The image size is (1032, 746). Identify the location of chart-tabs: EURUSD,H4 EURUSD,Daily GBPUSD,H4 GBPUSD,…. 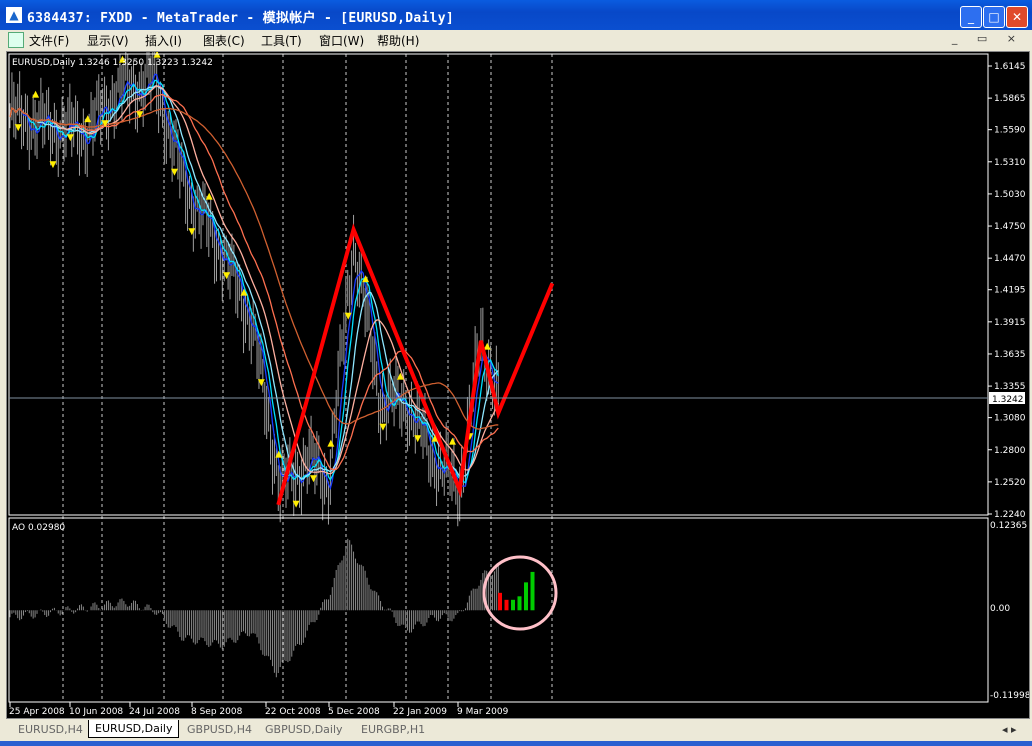
(517, 730).